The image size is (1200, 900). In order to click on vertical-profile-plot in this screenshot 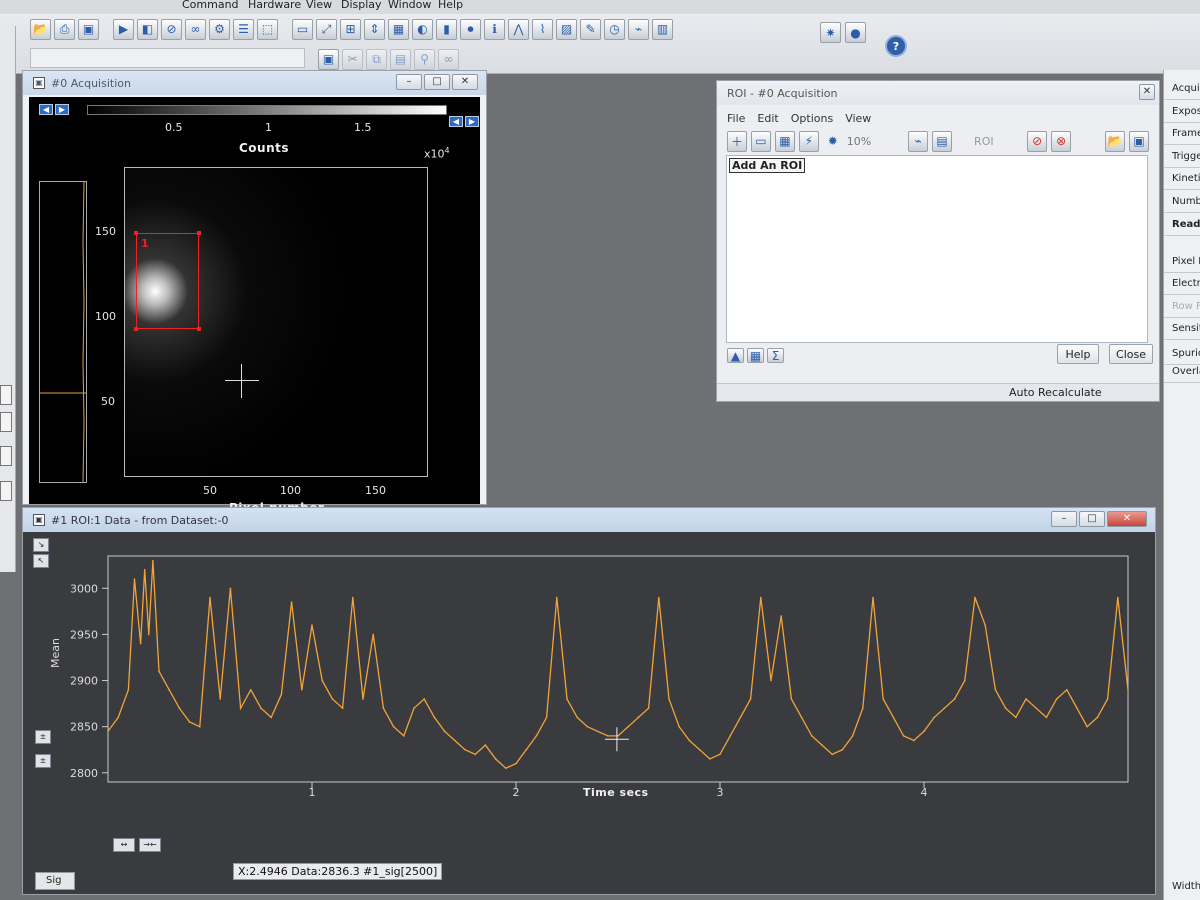, I will do `click(63, 332)`.